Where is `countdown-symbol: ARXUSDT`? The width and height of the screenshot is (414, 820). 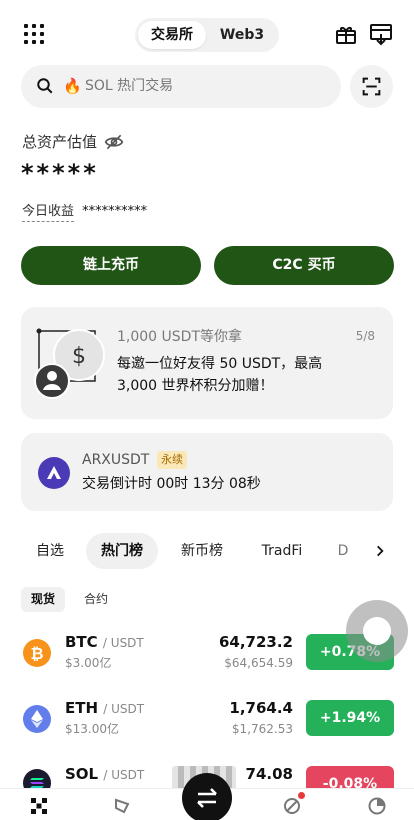
countdown-symbol: ARXUSDT is located at coordinates (116, 460).